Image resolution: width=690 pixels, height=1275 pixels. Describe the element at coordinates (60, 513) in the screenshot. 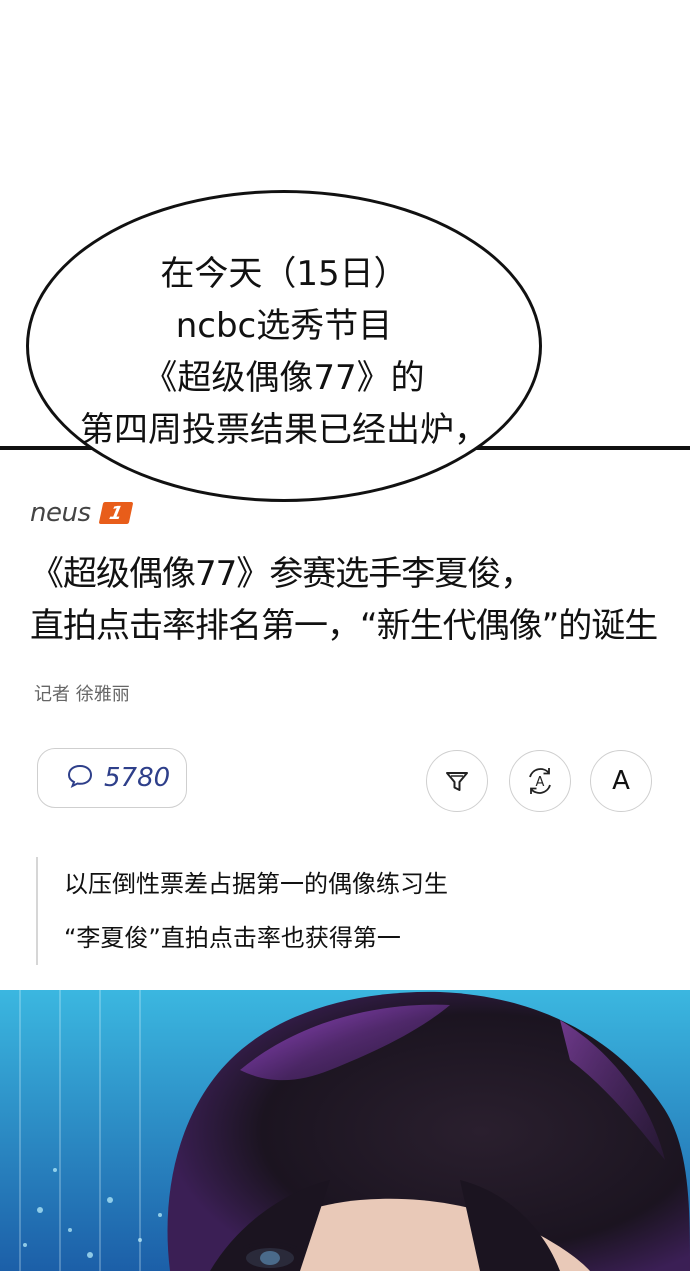

I see `brand-wordmark: neus` at that location.